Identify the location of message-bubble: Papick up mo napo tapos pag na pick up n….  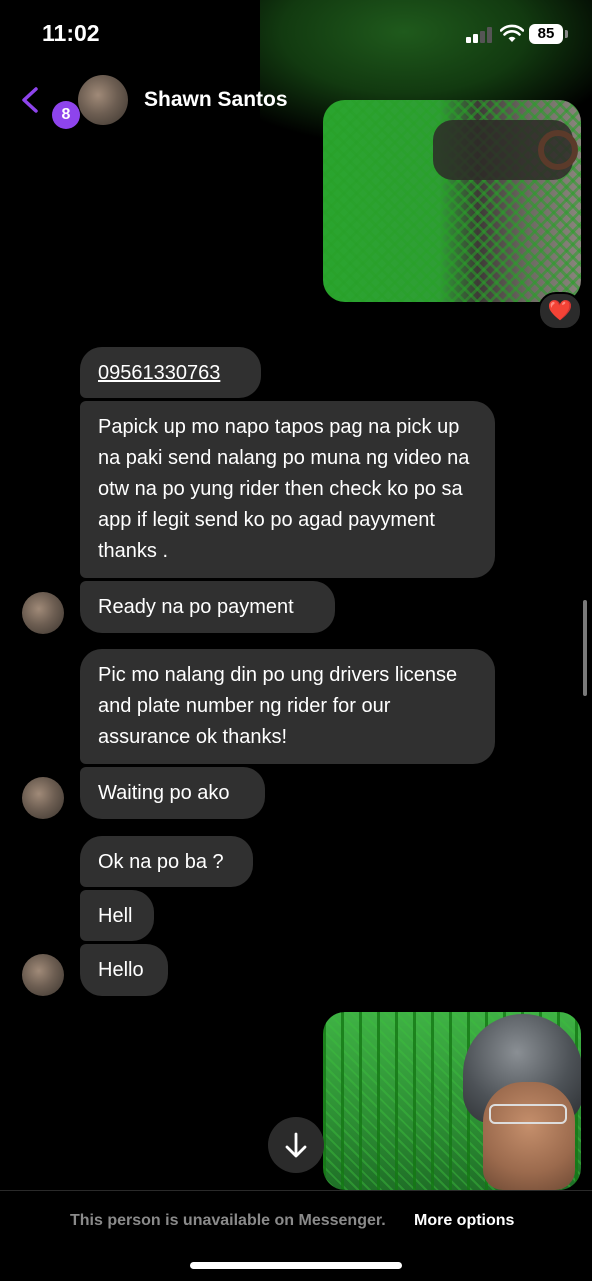
(287, 489).